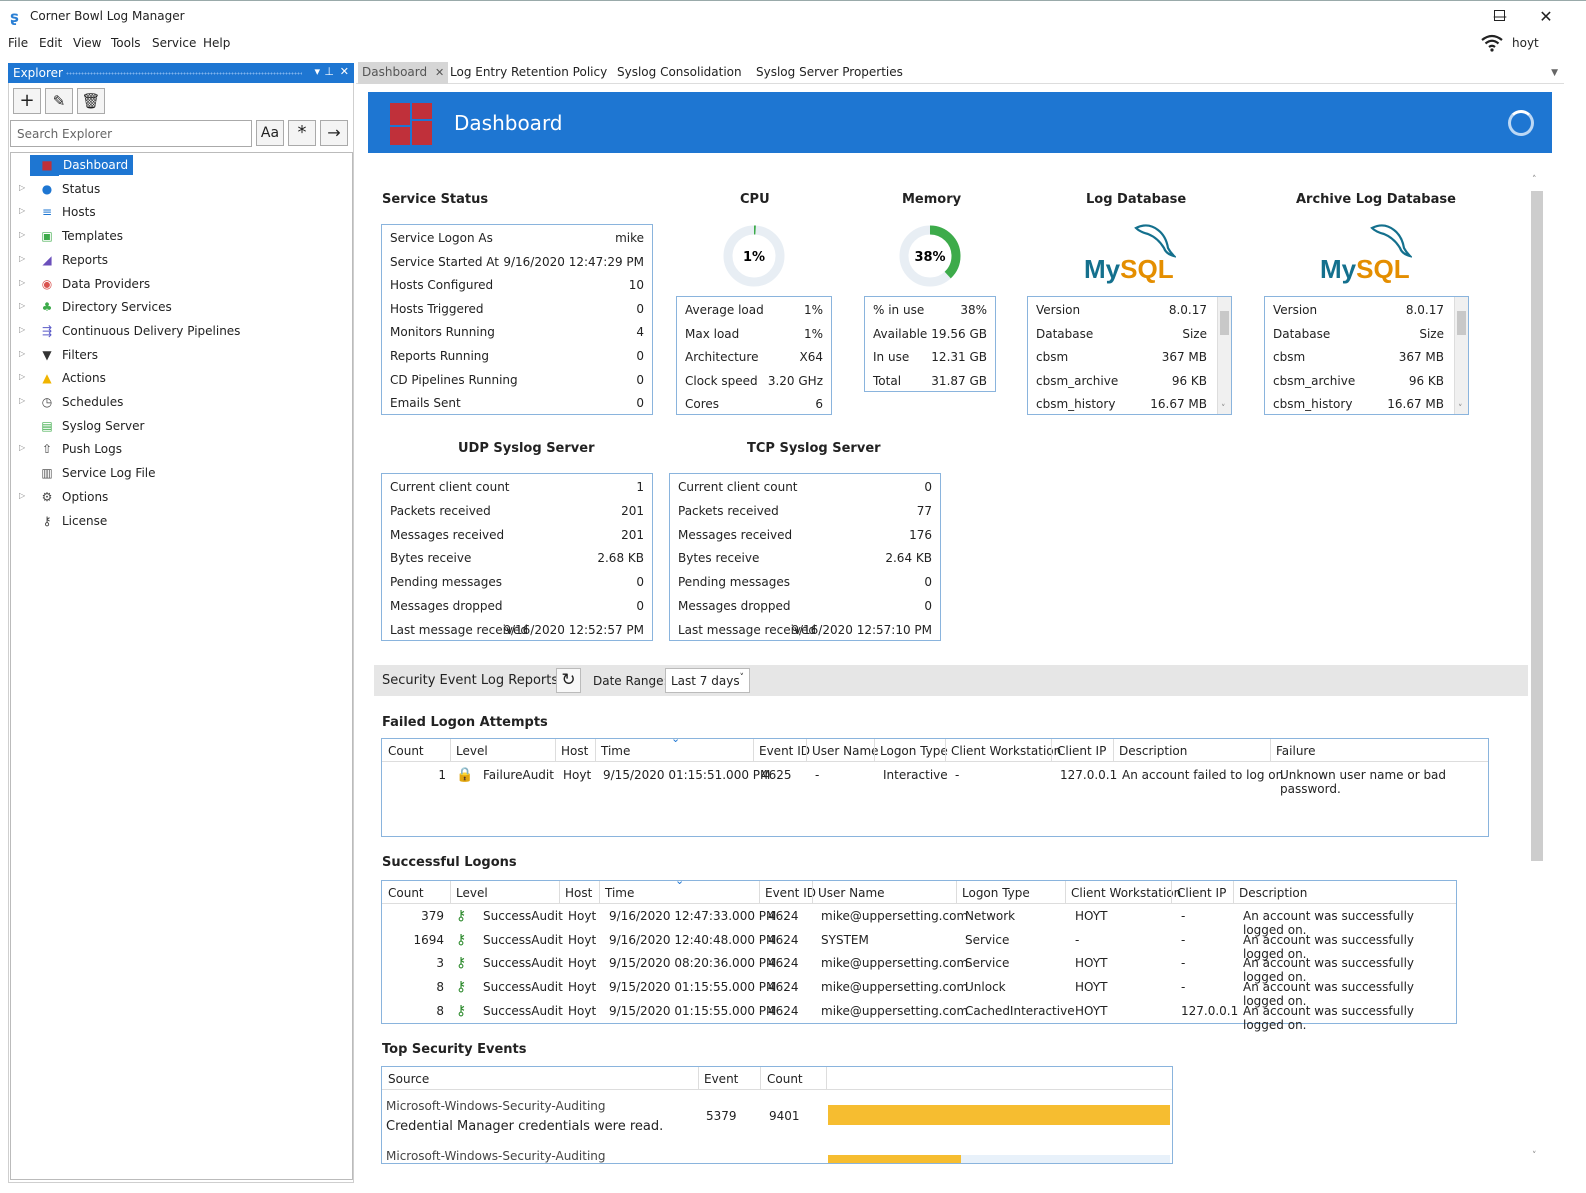 This screenshot has width=1586, height=1193. Describe the element at coordinates (317, 71) in the screenshot. I see `dropdown-icon: ▾` at that location.